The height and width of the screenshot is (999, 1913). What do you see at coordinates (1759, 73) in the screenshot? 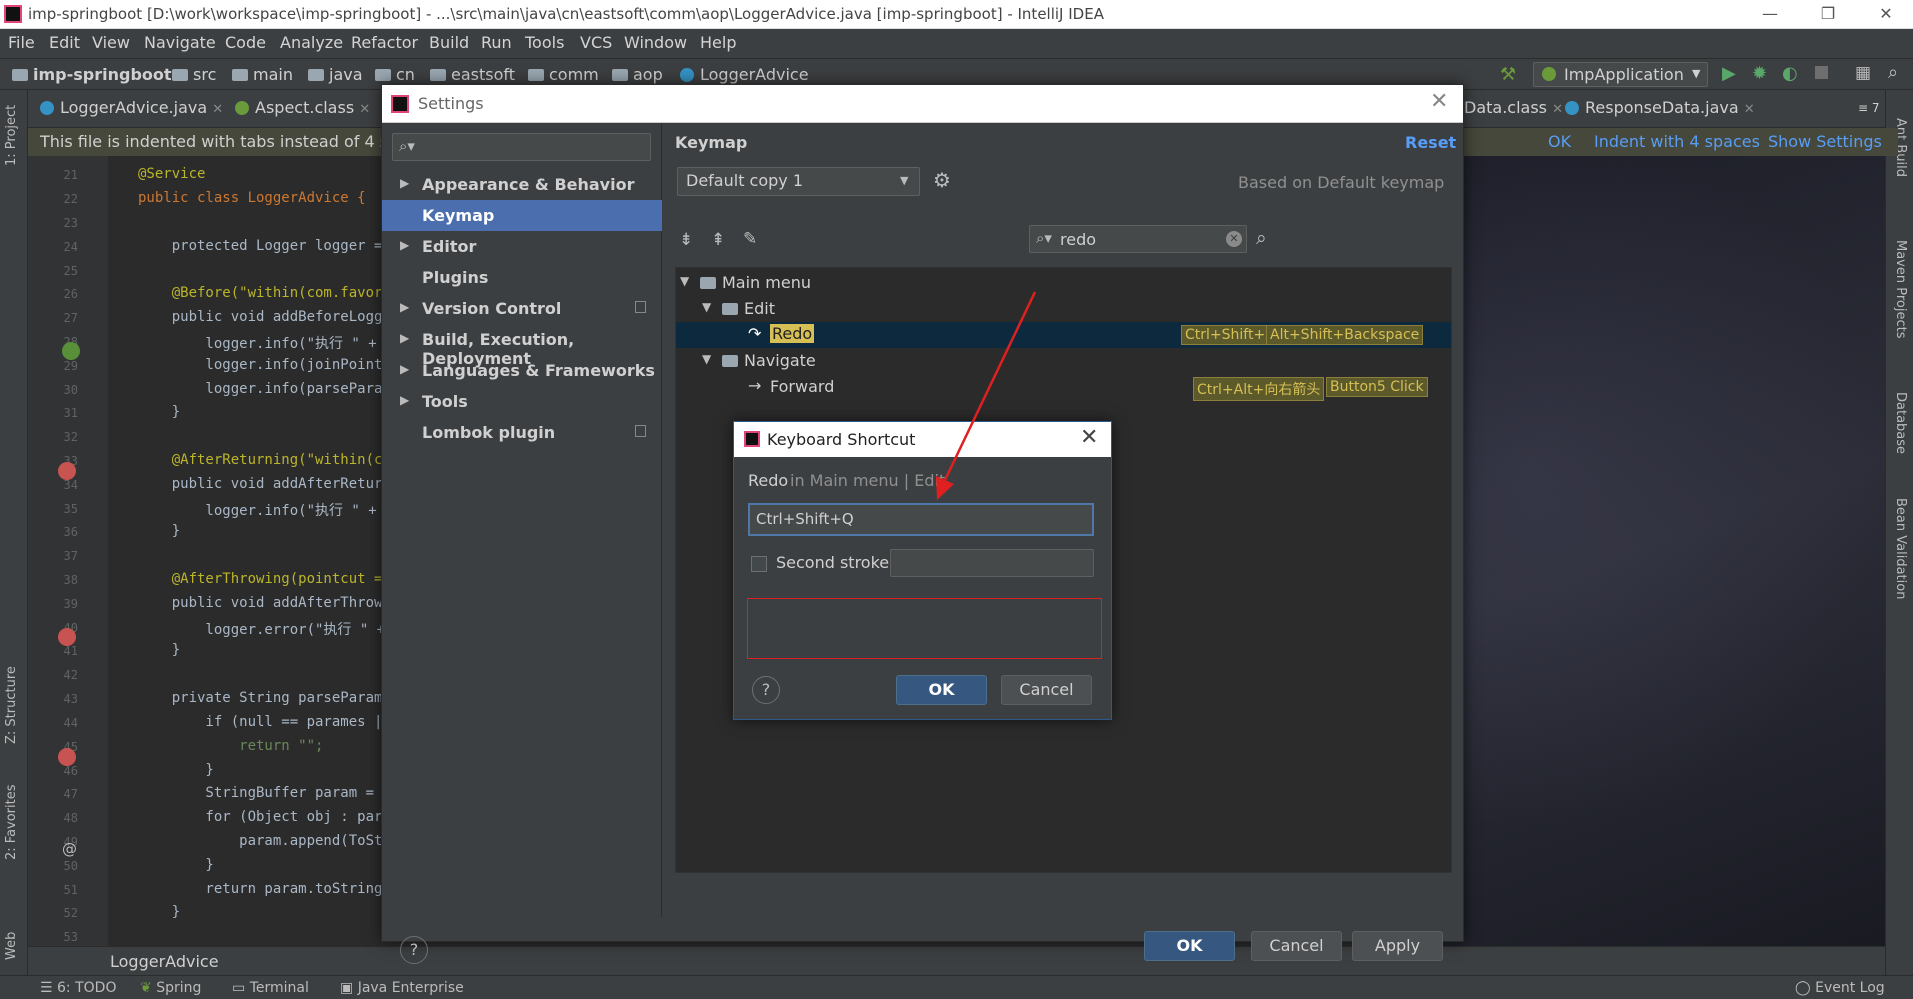
I see `debug-icon: ✹` at bounding box center [1759, 73].